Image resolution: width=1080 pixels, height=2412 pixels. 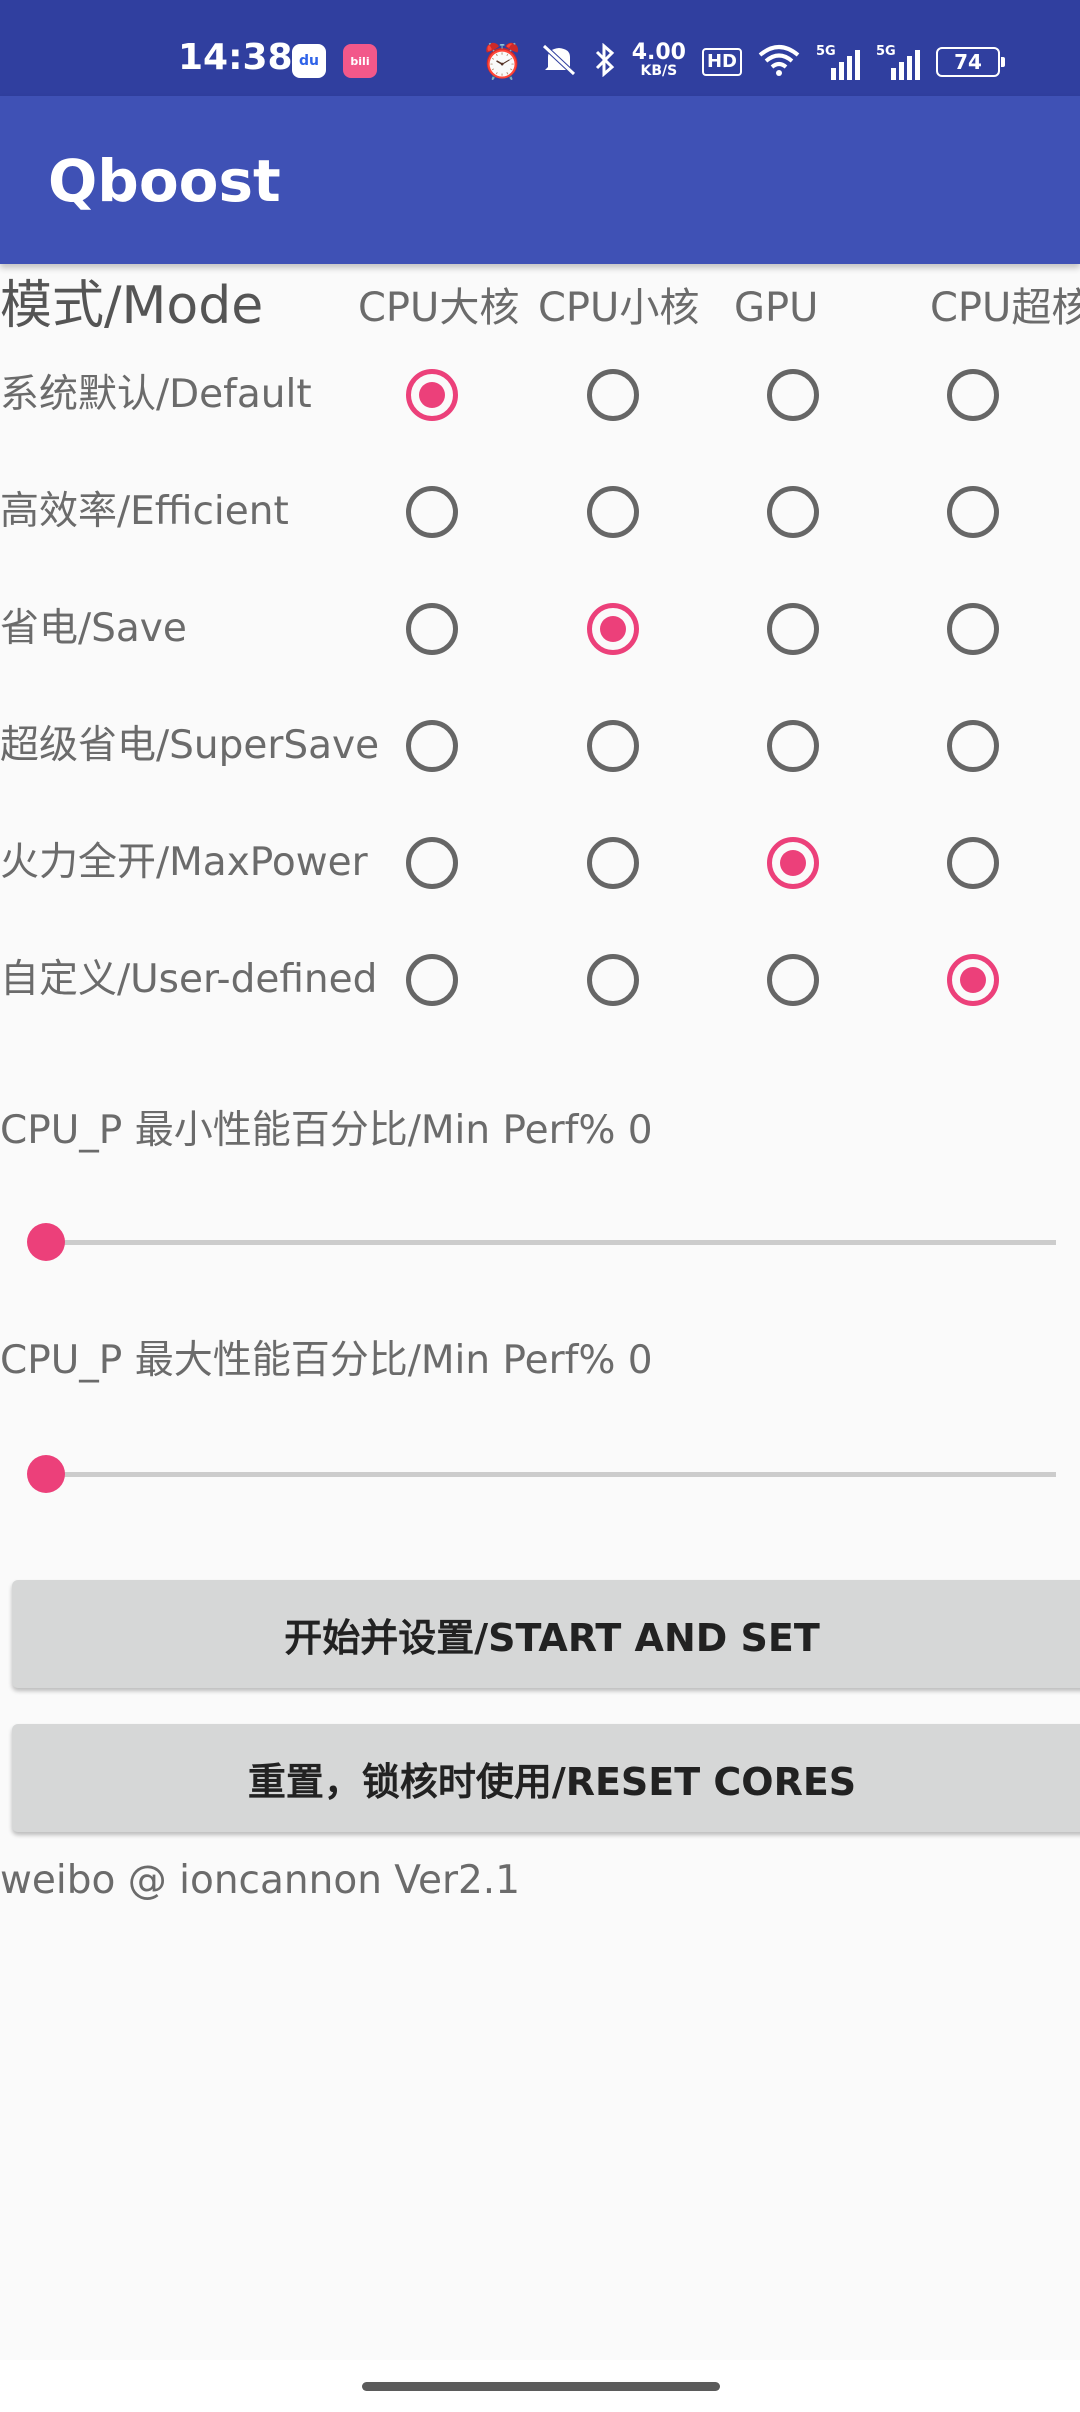 What do you see at coordinates (779, 62) in the screenshot?
I see `wifi-icon` at bounding box center [779, 62].